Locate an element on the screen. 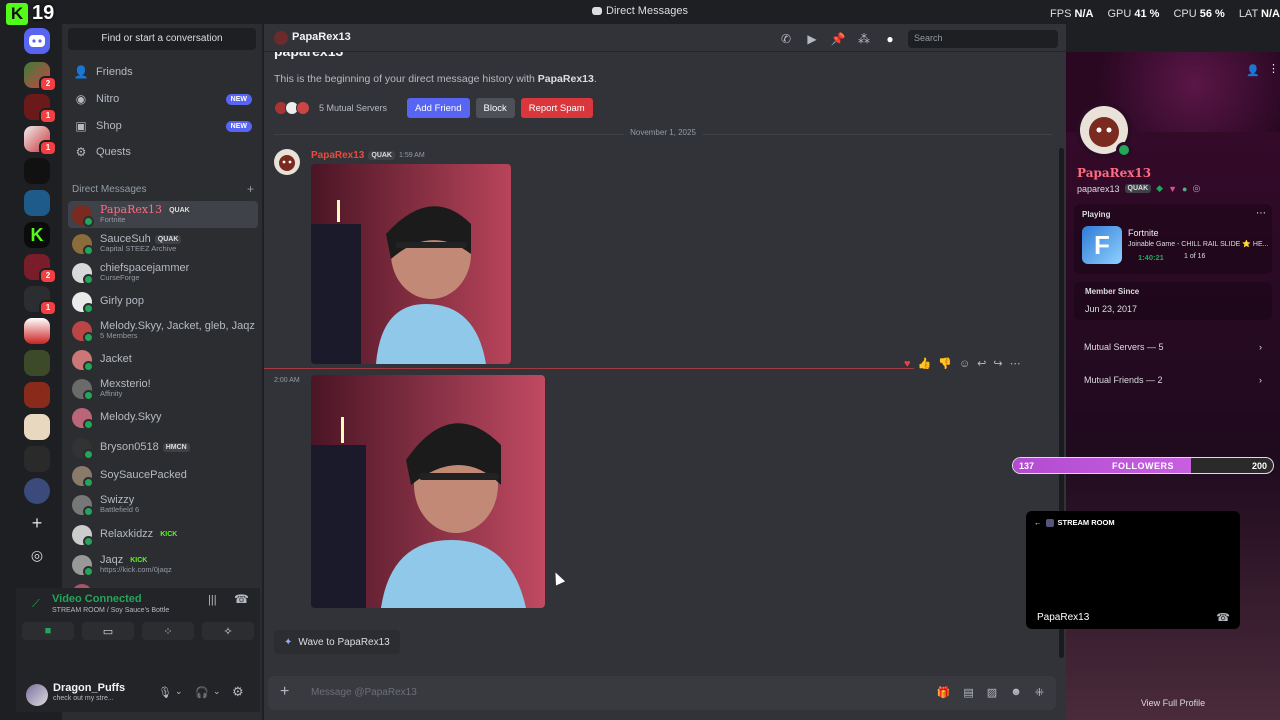 Image resolution: width=1280 pixels, height=720 pixels. dm-item: chiefspacejammer CurseForge is located at coordinates (163, 272).